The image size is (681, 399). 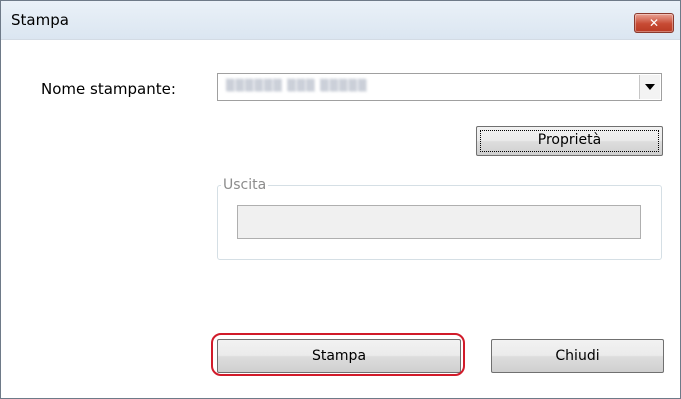 I want to click on title-bar: Stampa ✕, so click(x=340, y=20).